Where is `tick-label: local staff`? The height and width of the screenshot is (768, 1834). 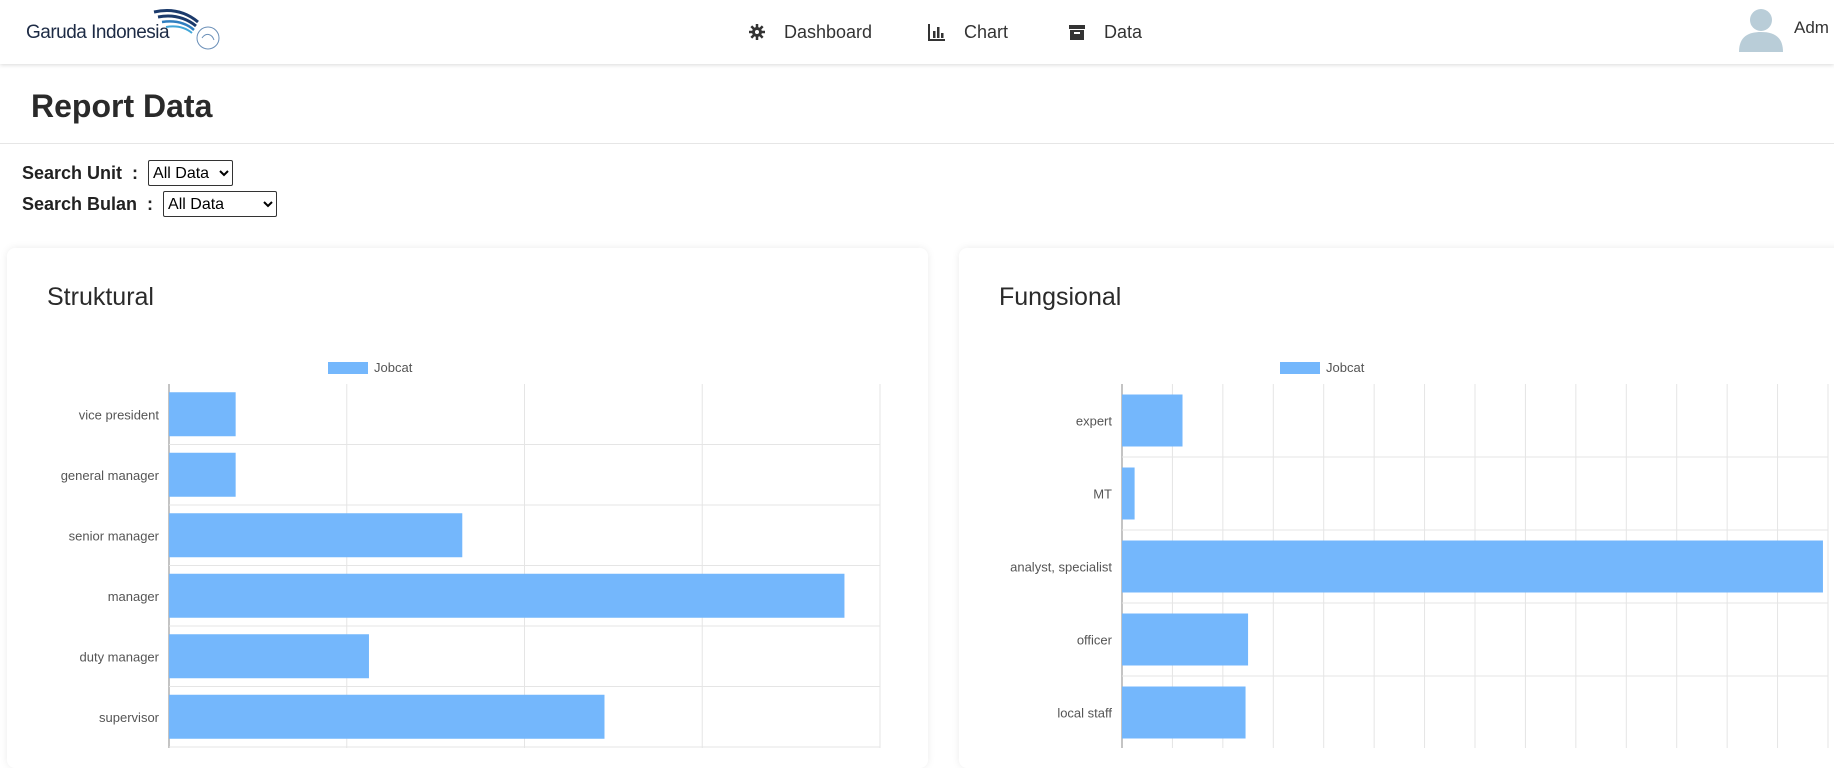
tick-label: local staff is located at coordinates (1084, 713).